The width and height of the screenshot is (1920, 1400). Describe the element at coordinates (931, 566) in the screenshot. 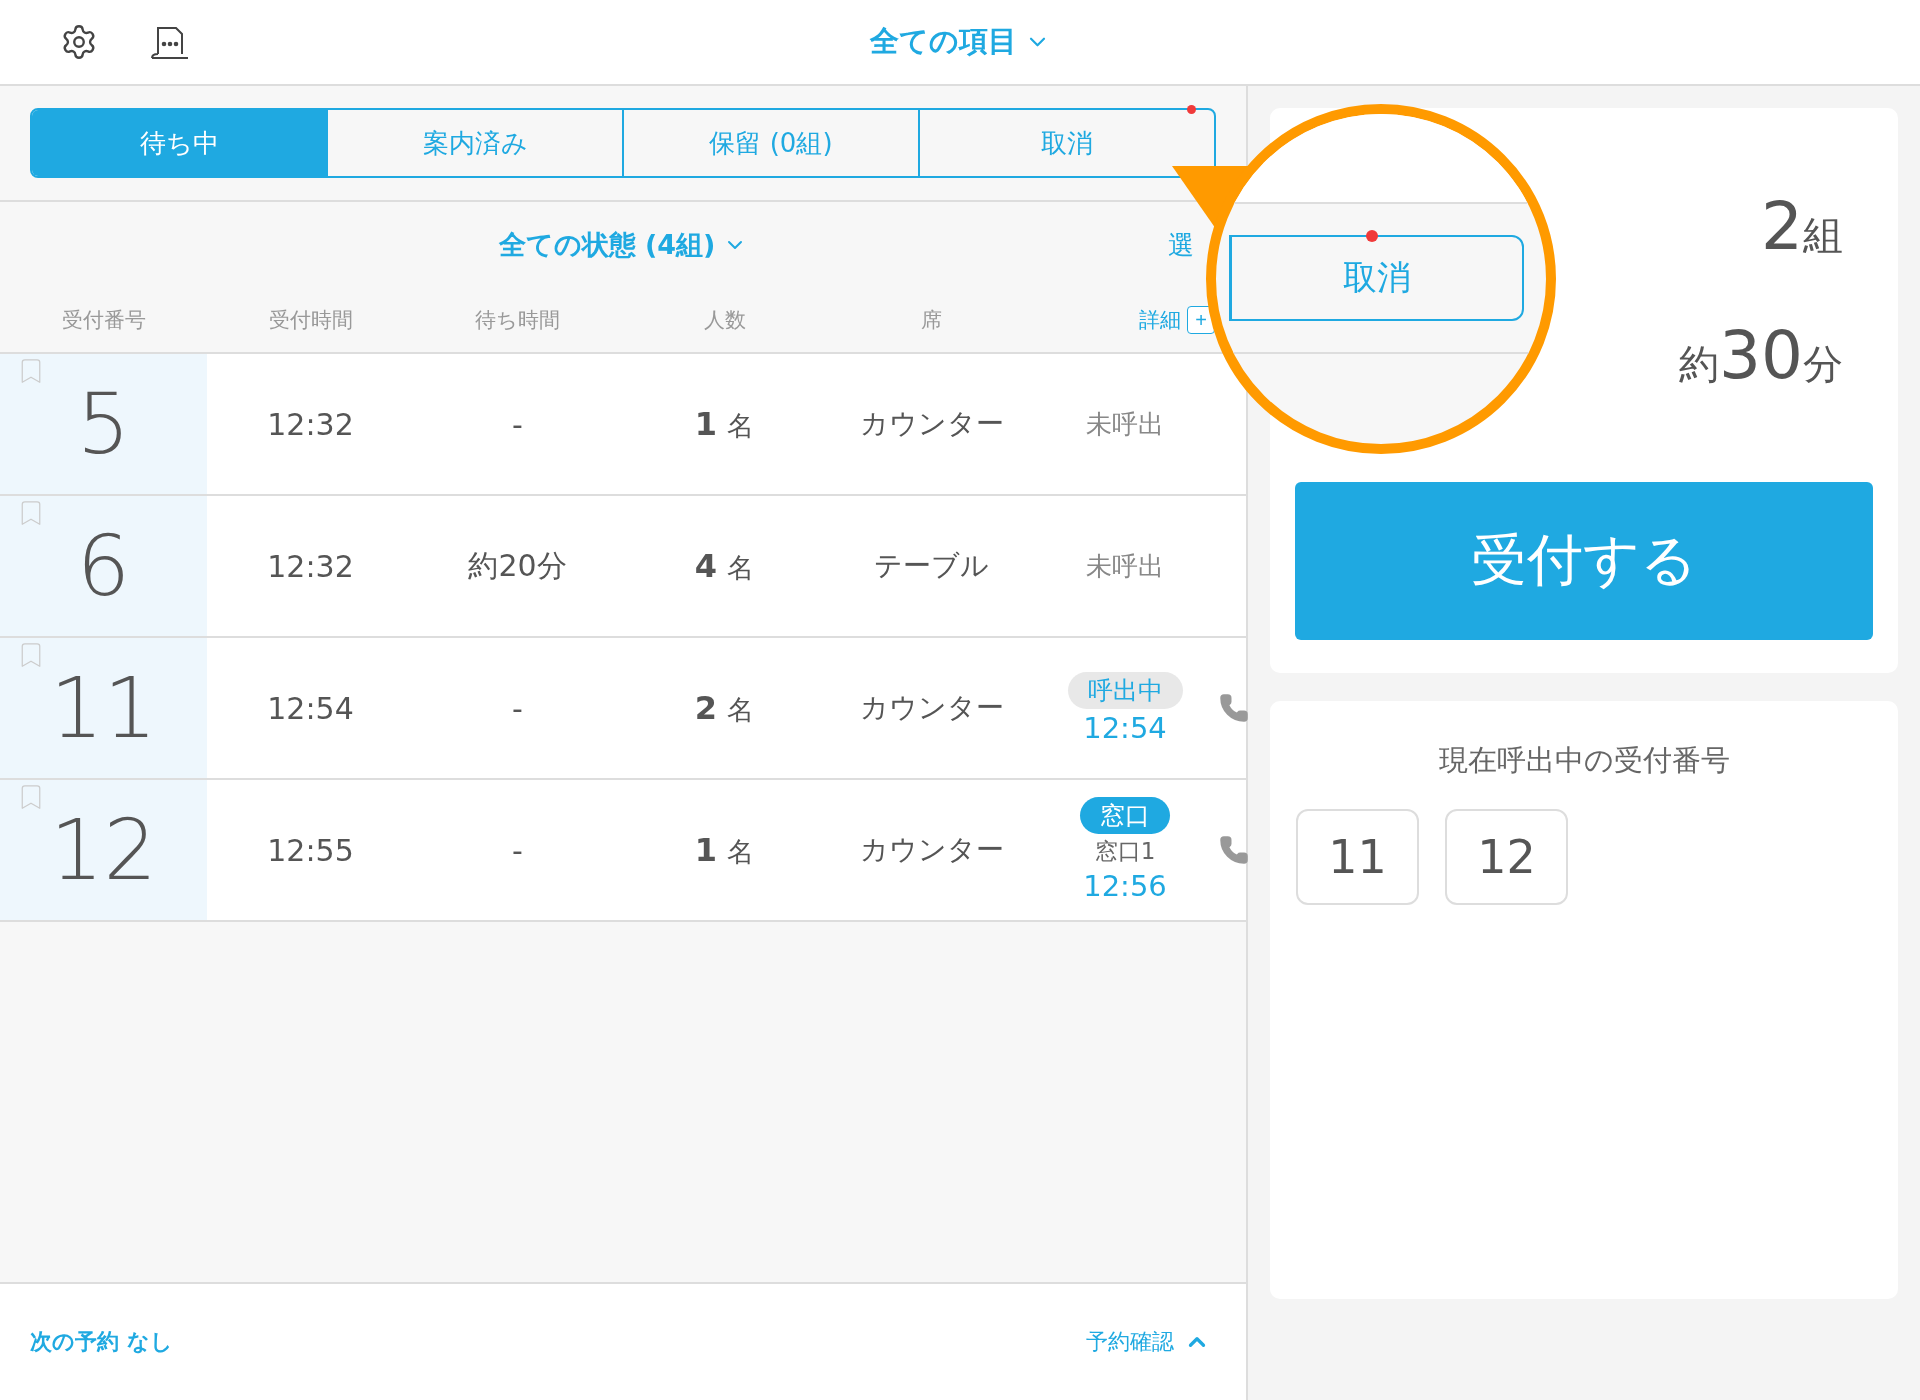

I see `table-cell-text: テーブル` at that location.